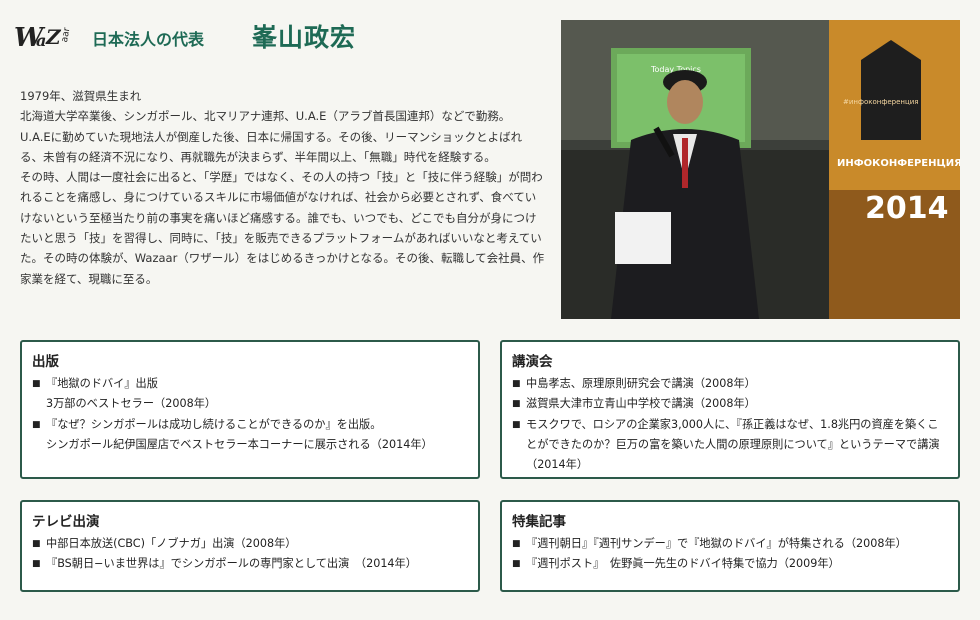 This screenshot has width=980, height=620. Describe the element at coordinates (730, 404) in the screenshot. I see `list-item: 滋賀県大津市立青山中学校で講演（2008年）` at that location.